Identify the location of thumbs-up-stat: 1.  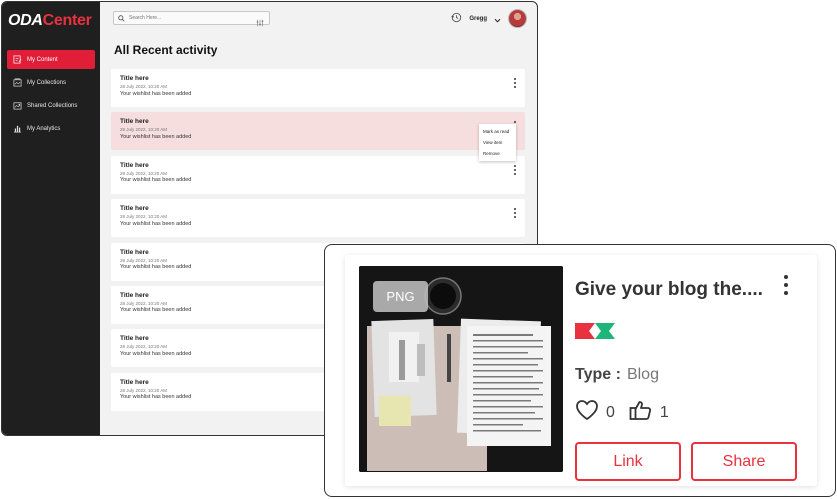
(649, 412).